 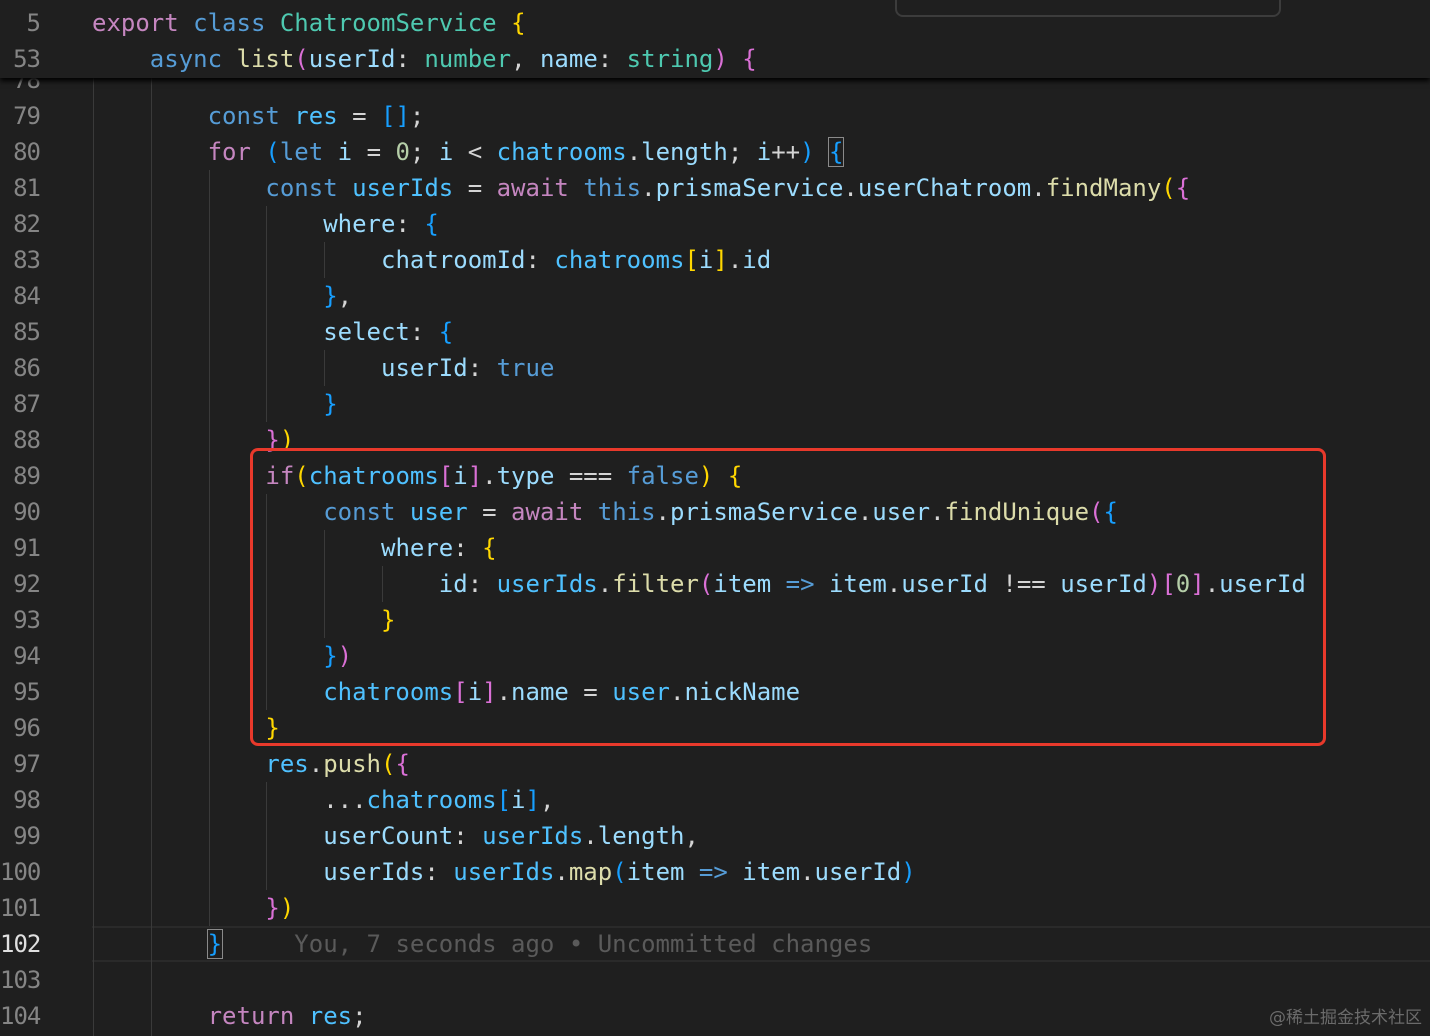 I want to click on code-text: userCount: userIds.length,, so click(x=511, y=836).